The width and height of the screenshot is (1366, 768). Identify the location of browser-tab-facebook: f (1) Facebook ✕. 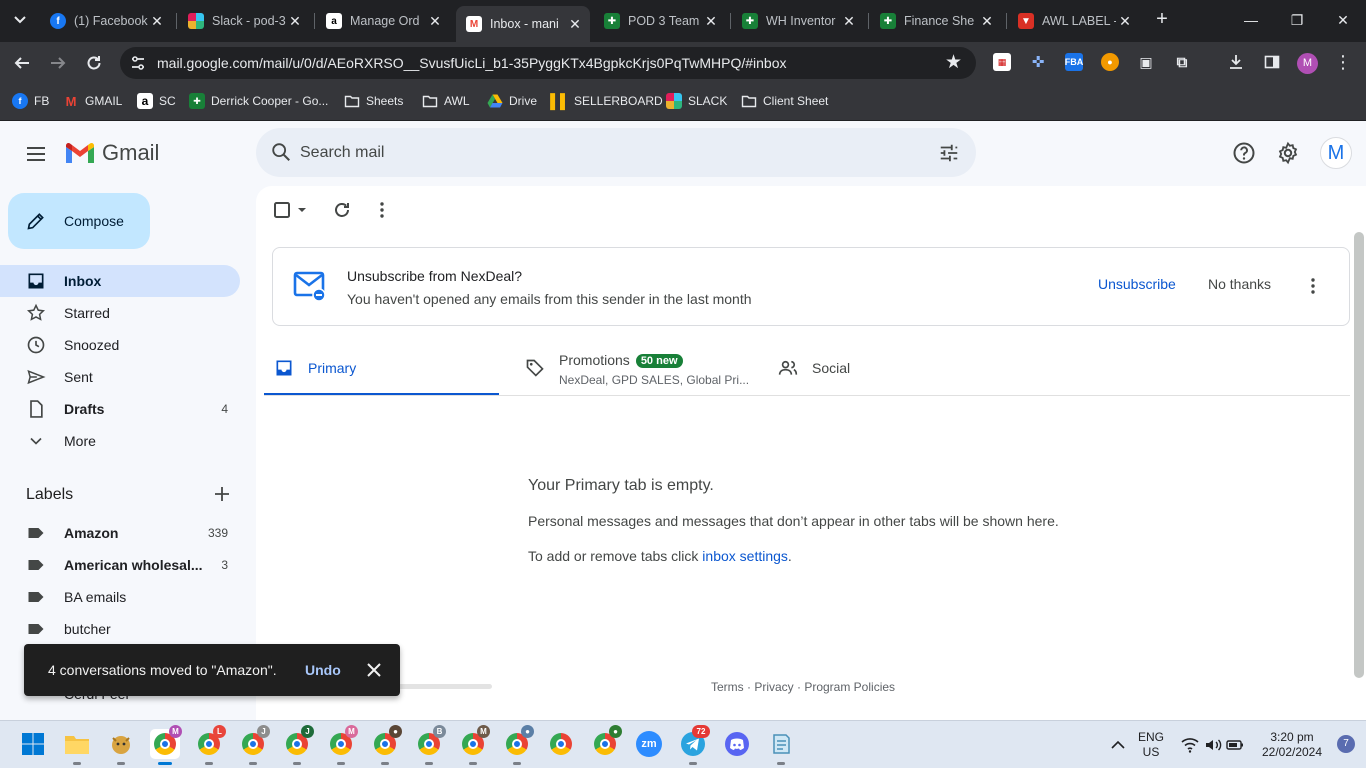
(106, 21).